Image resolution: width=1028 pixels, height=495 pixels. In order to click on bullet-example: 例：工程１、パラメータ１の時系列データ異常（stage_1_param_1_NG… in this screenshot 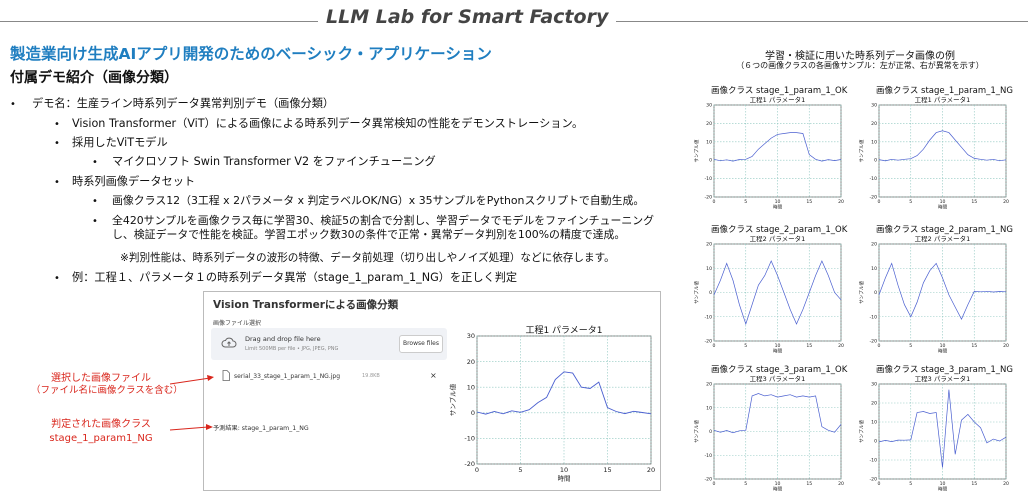, I will do `click(295, 277)`.